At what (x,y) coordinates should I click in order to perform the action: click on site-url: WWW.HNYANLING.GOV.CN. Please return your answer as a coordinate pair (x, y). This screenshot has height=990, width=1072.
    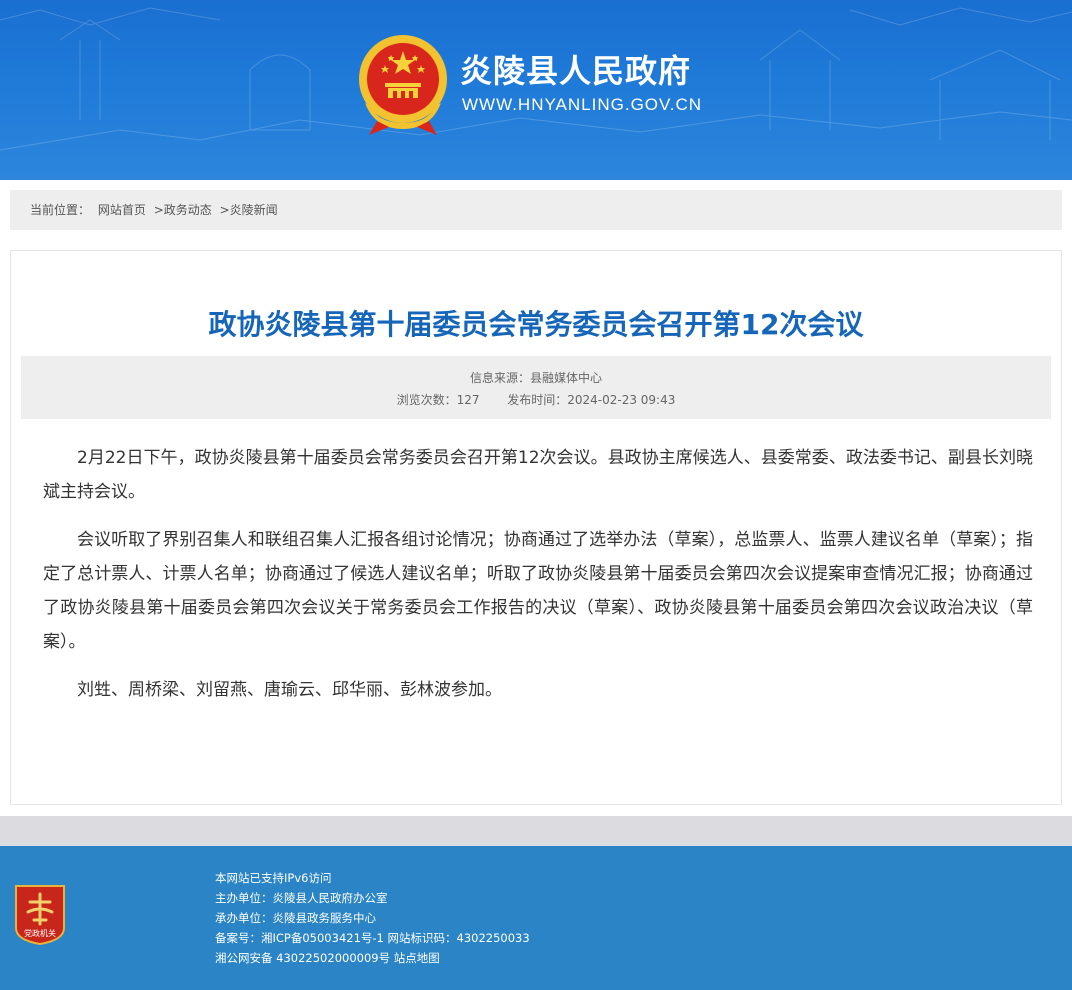
    Looking at the image, I should click on (582, 105).